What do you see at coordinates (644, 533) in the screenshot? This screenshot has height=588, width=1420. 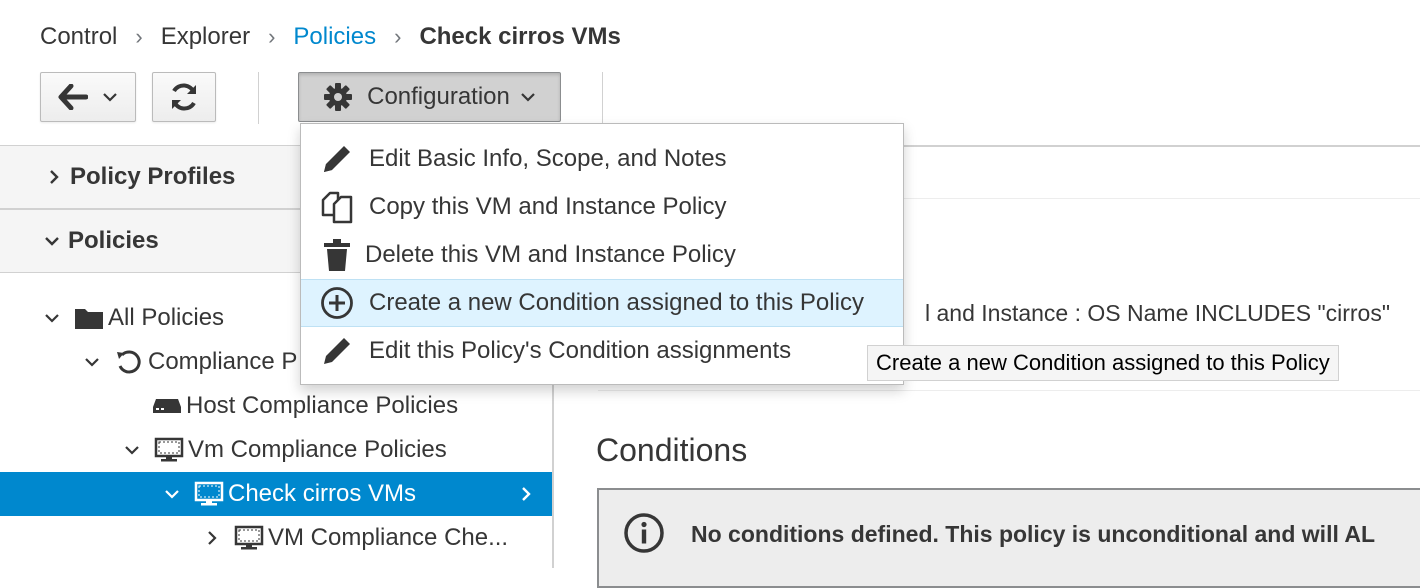 I see `info-icon` at bounding box center [644, 533].